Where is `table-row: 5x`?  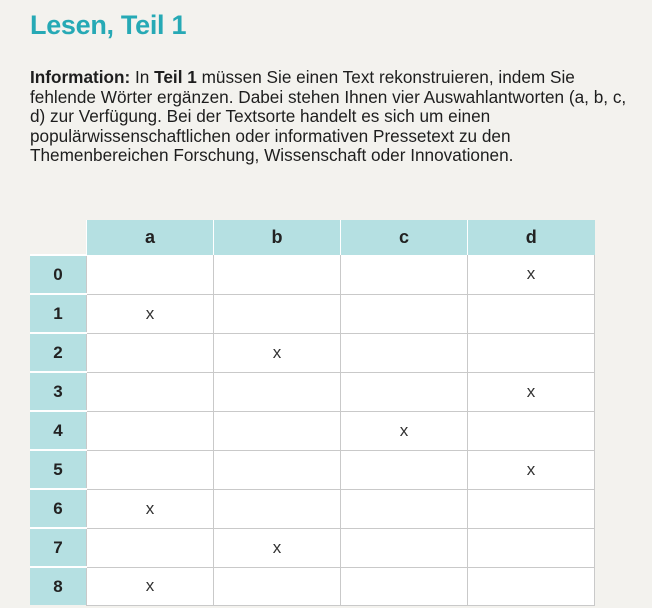 table-row: 5x is located at coordinates (312, 469).